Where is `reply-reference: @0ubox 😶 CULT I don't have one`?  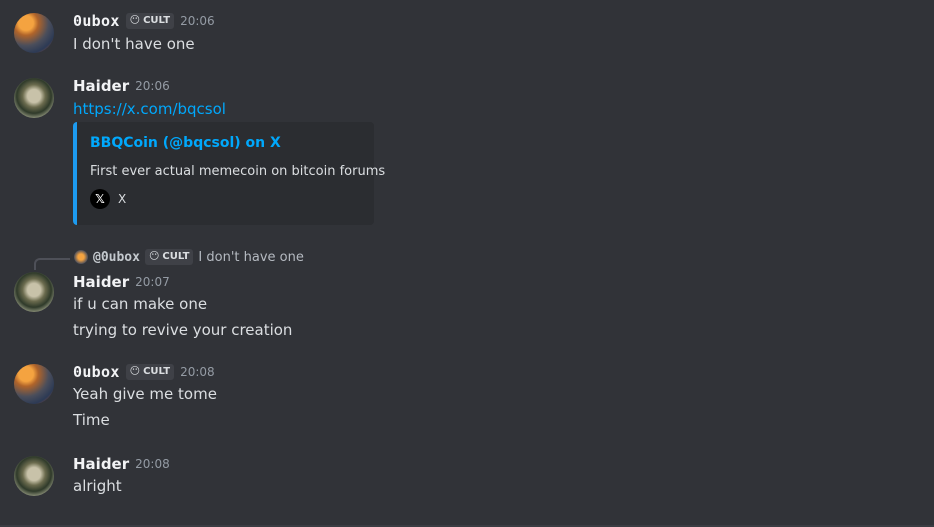
reply-reference: @0ubox 😶 CULT I don't have one is located at coordinates (467, 259).